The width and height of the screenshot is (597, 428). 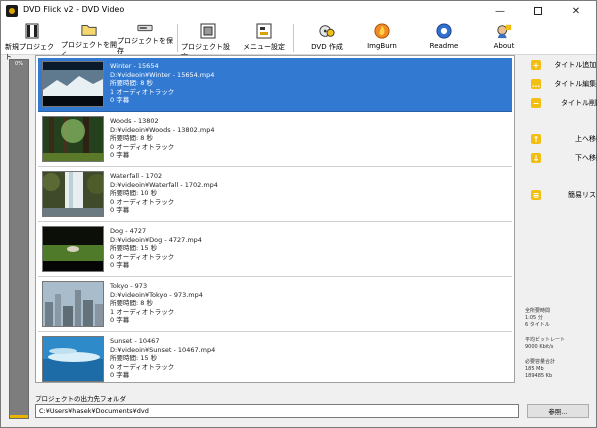 What do you see at coordinates (536, 158) in the screenshot?
I see `arrow-down-icon: ↓` at bounding box center [536, 158].